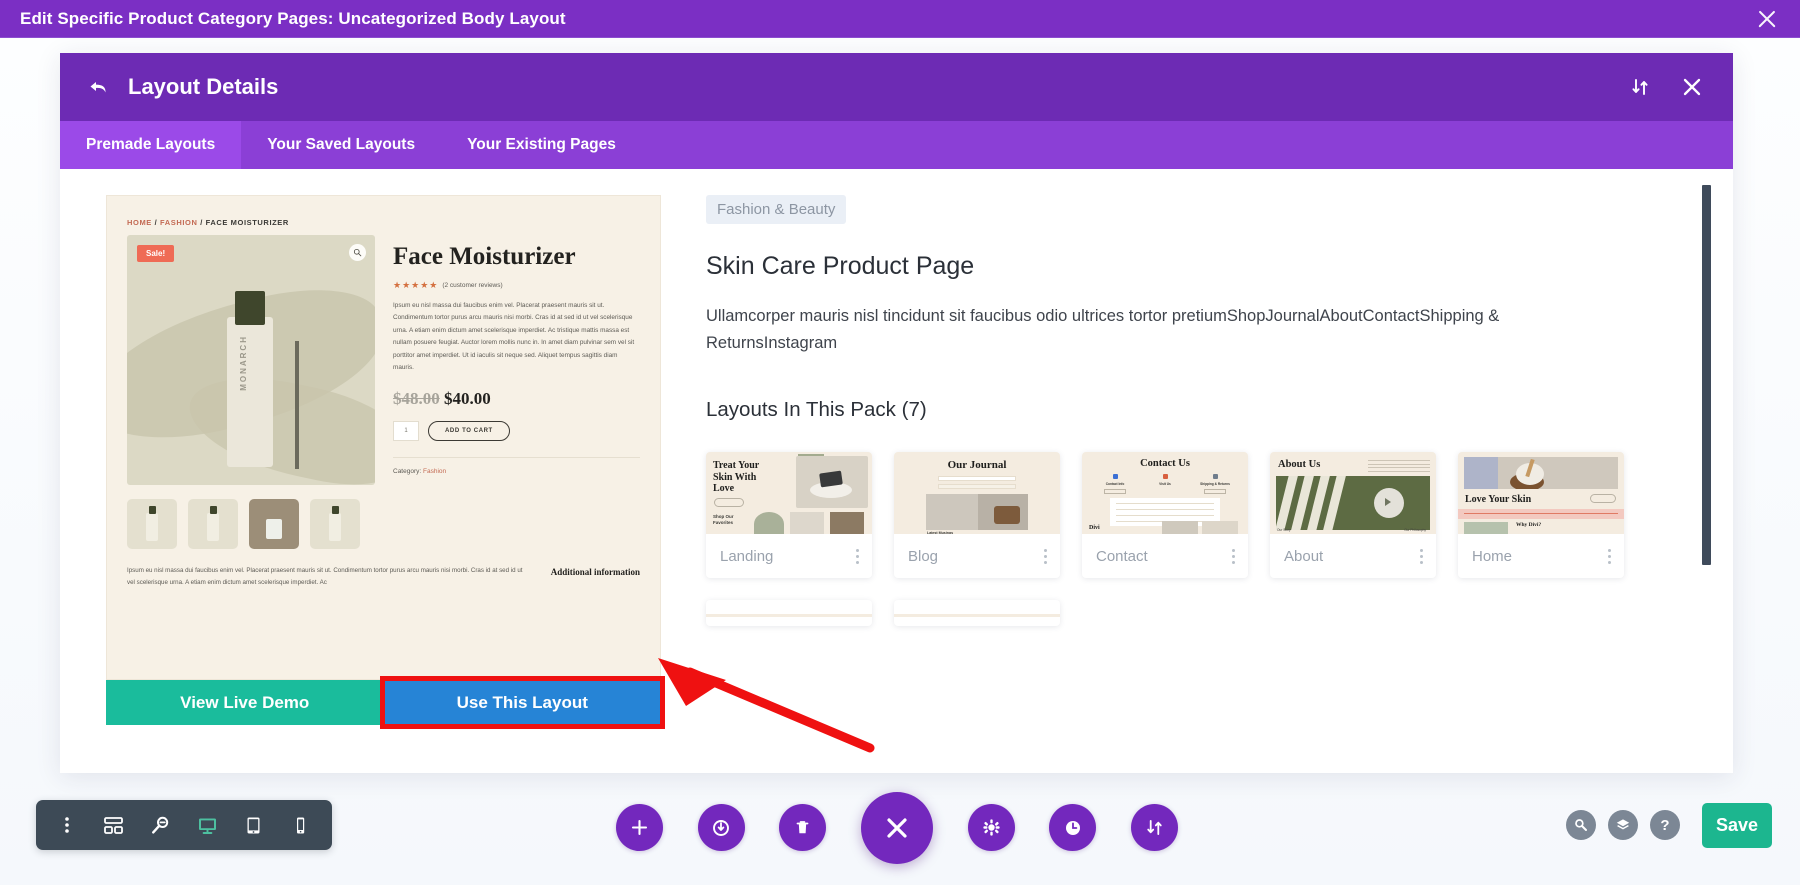 The image size is (1800, 885). I want to click on thumb-text-lines, so click(1399, 467).